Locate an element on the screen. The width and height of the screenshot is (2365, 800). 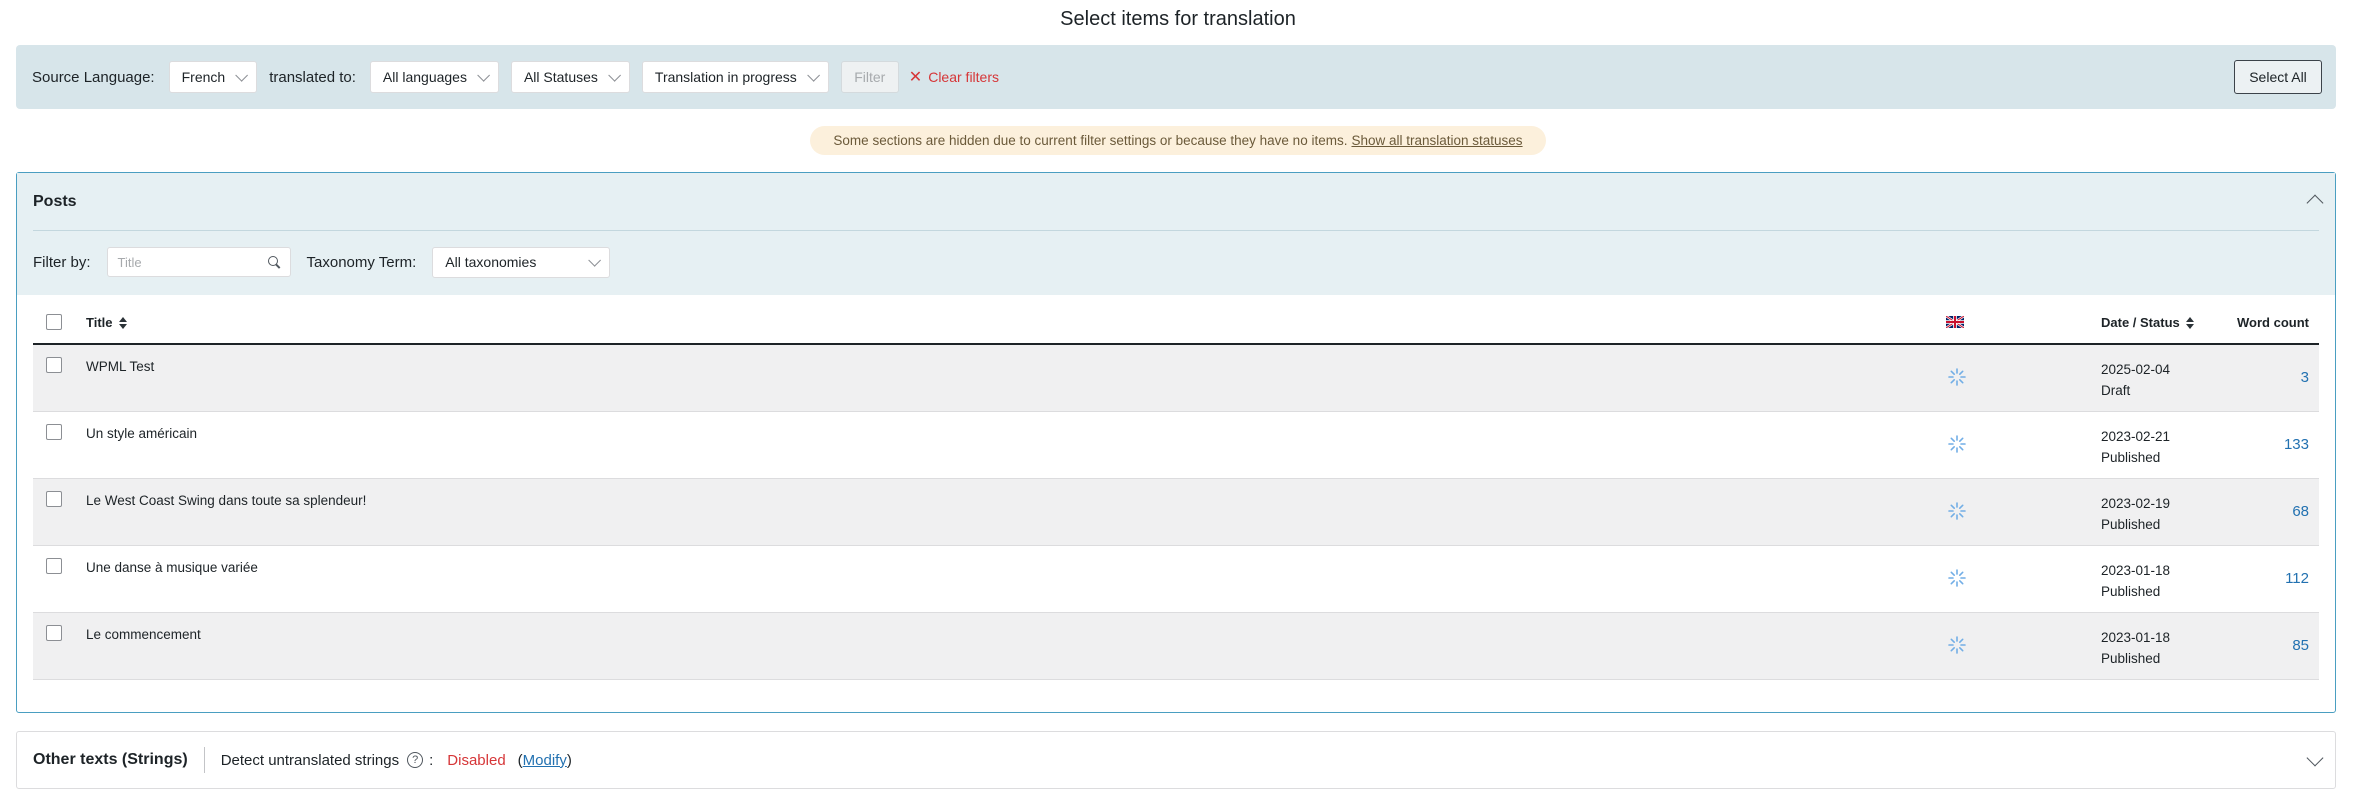
row-word-count: 3 is located at coordinates (2305, 377).